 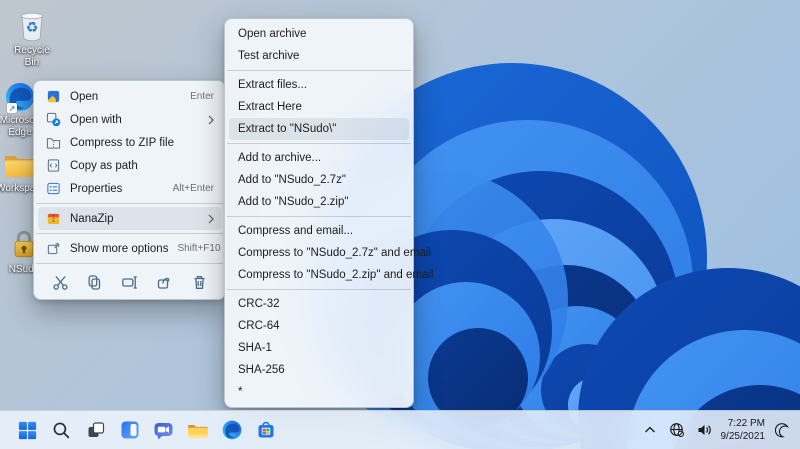 I want to click on menu-item: Test archive, so click(x=319, y=56).